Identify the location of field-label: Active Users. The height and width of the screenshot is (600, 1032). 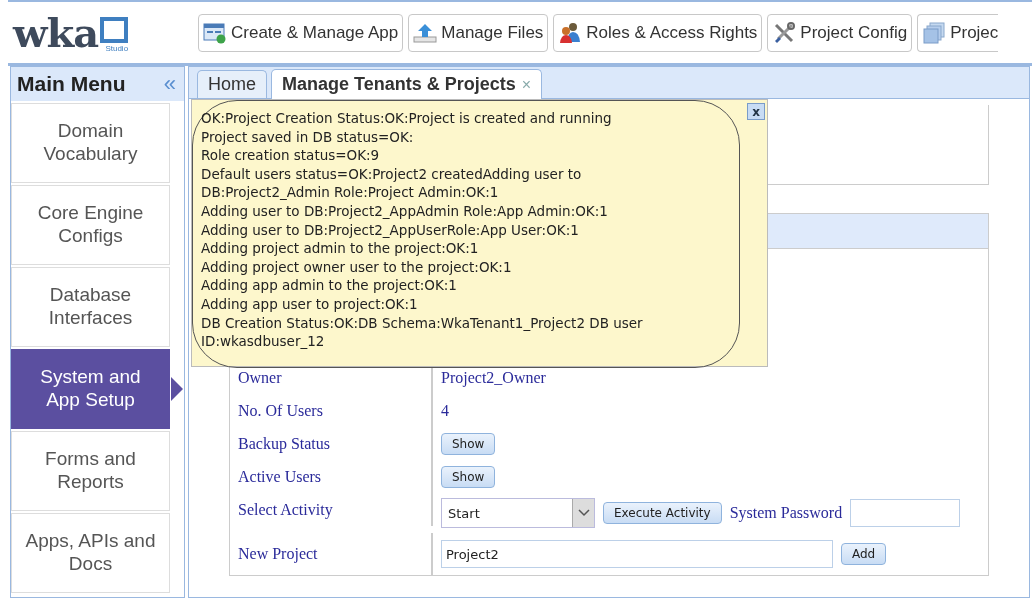
(331, 476).